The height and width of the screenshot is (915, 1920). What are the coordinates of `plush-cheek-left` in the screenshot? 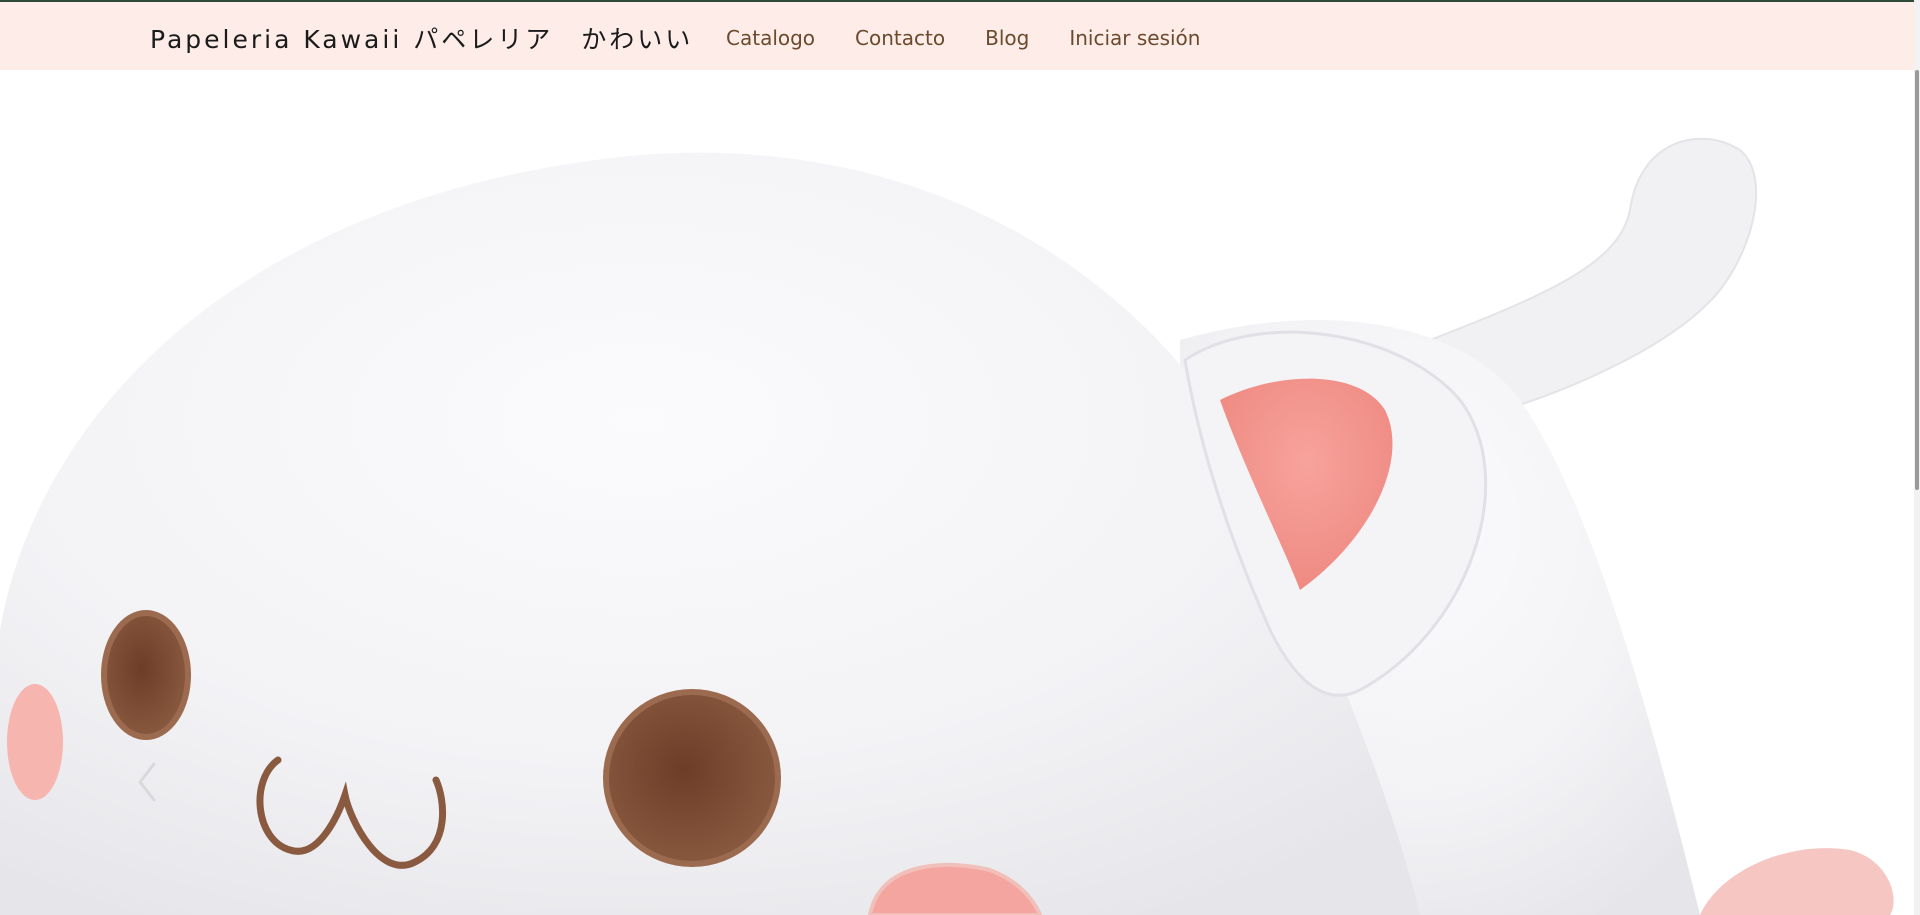 It's located at (35, 742).